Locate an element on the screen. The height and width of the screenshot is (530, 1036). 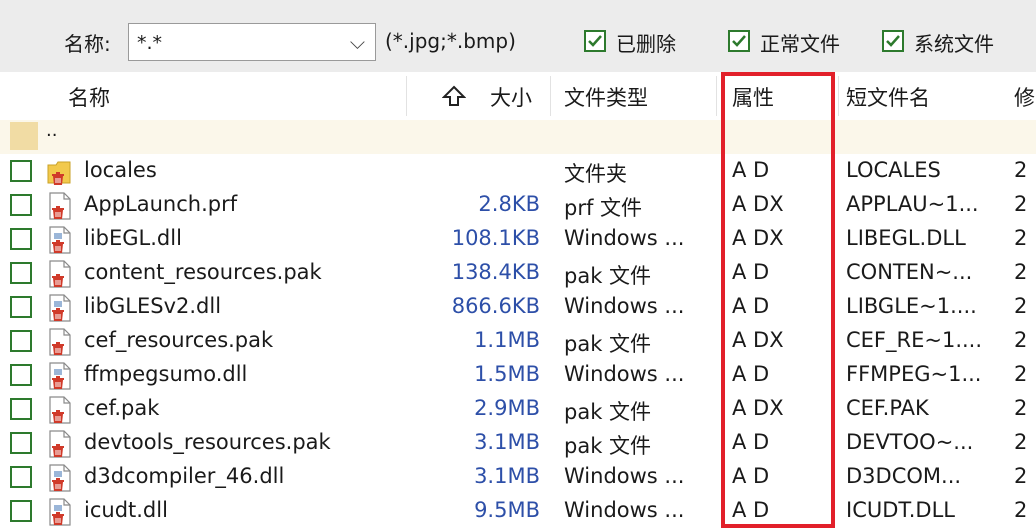
file-row: AppLaunch.prf 2.8KB prf 文件 A DX APPLAU~1... 2 is located at coordinates (518, 205).